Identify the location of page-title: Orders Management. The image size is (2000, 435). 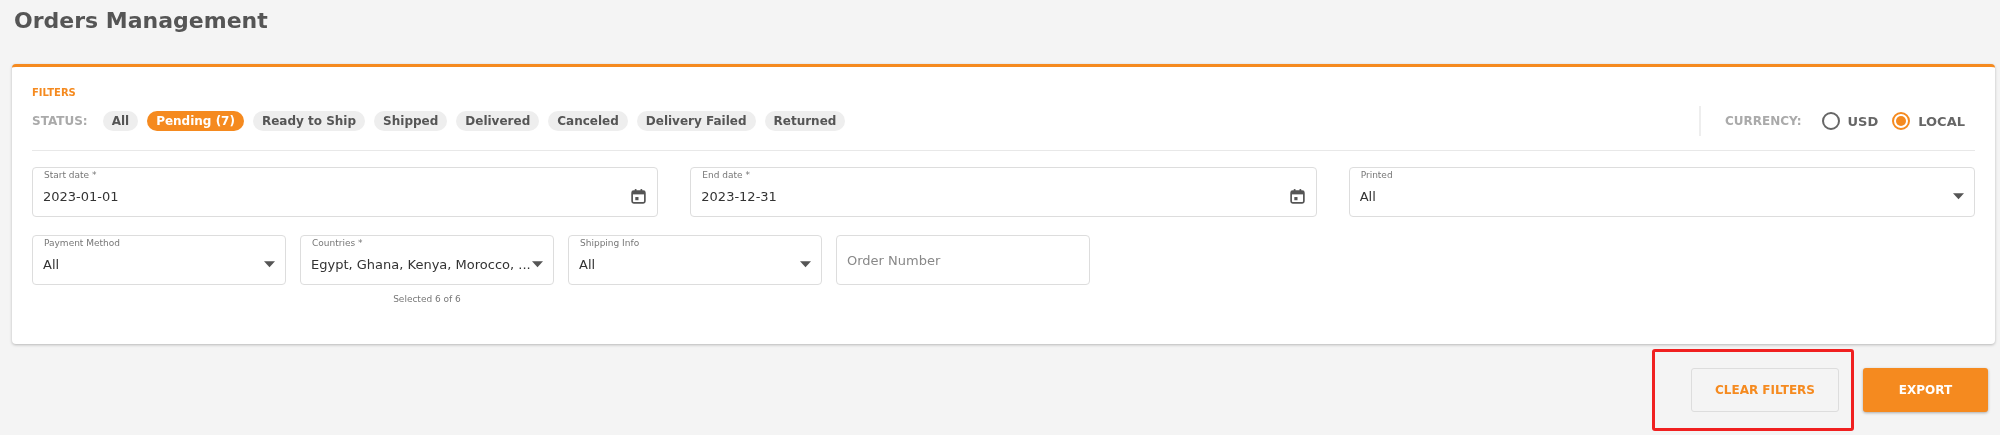
(141, 20).